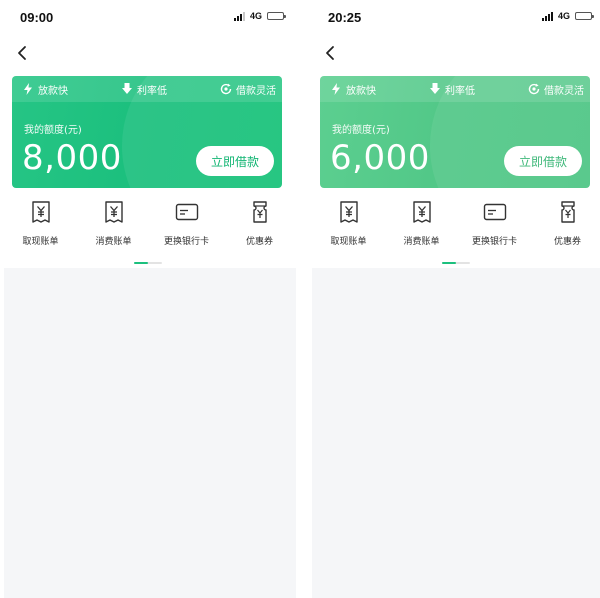 The image size is (600, 598). Describe the element at coordinates (380, 158) in the screenshot. I see `credit-amount: 6,000` at that location.